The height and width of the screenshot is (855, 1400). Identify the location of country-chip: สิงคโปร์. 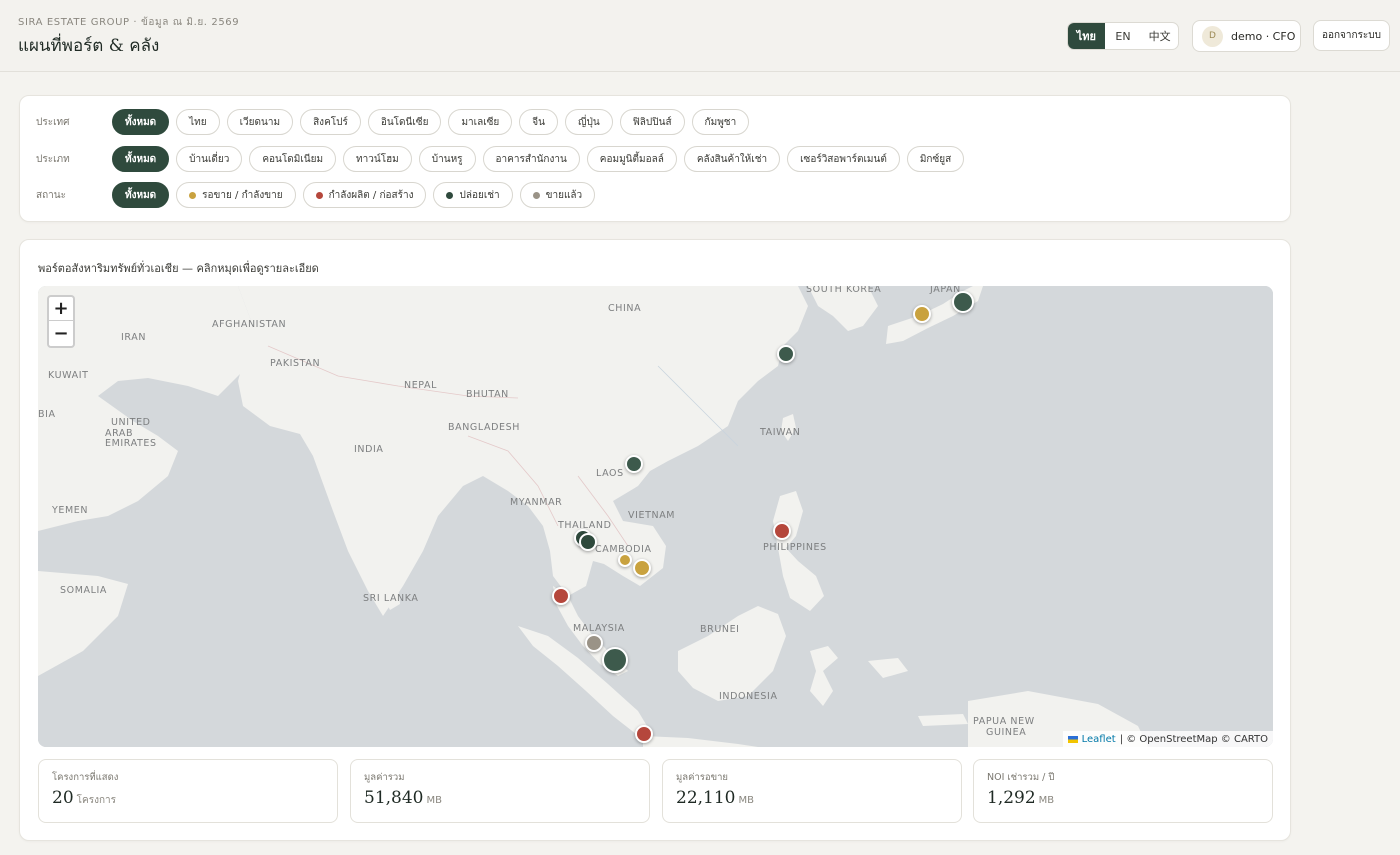
(330, 122).